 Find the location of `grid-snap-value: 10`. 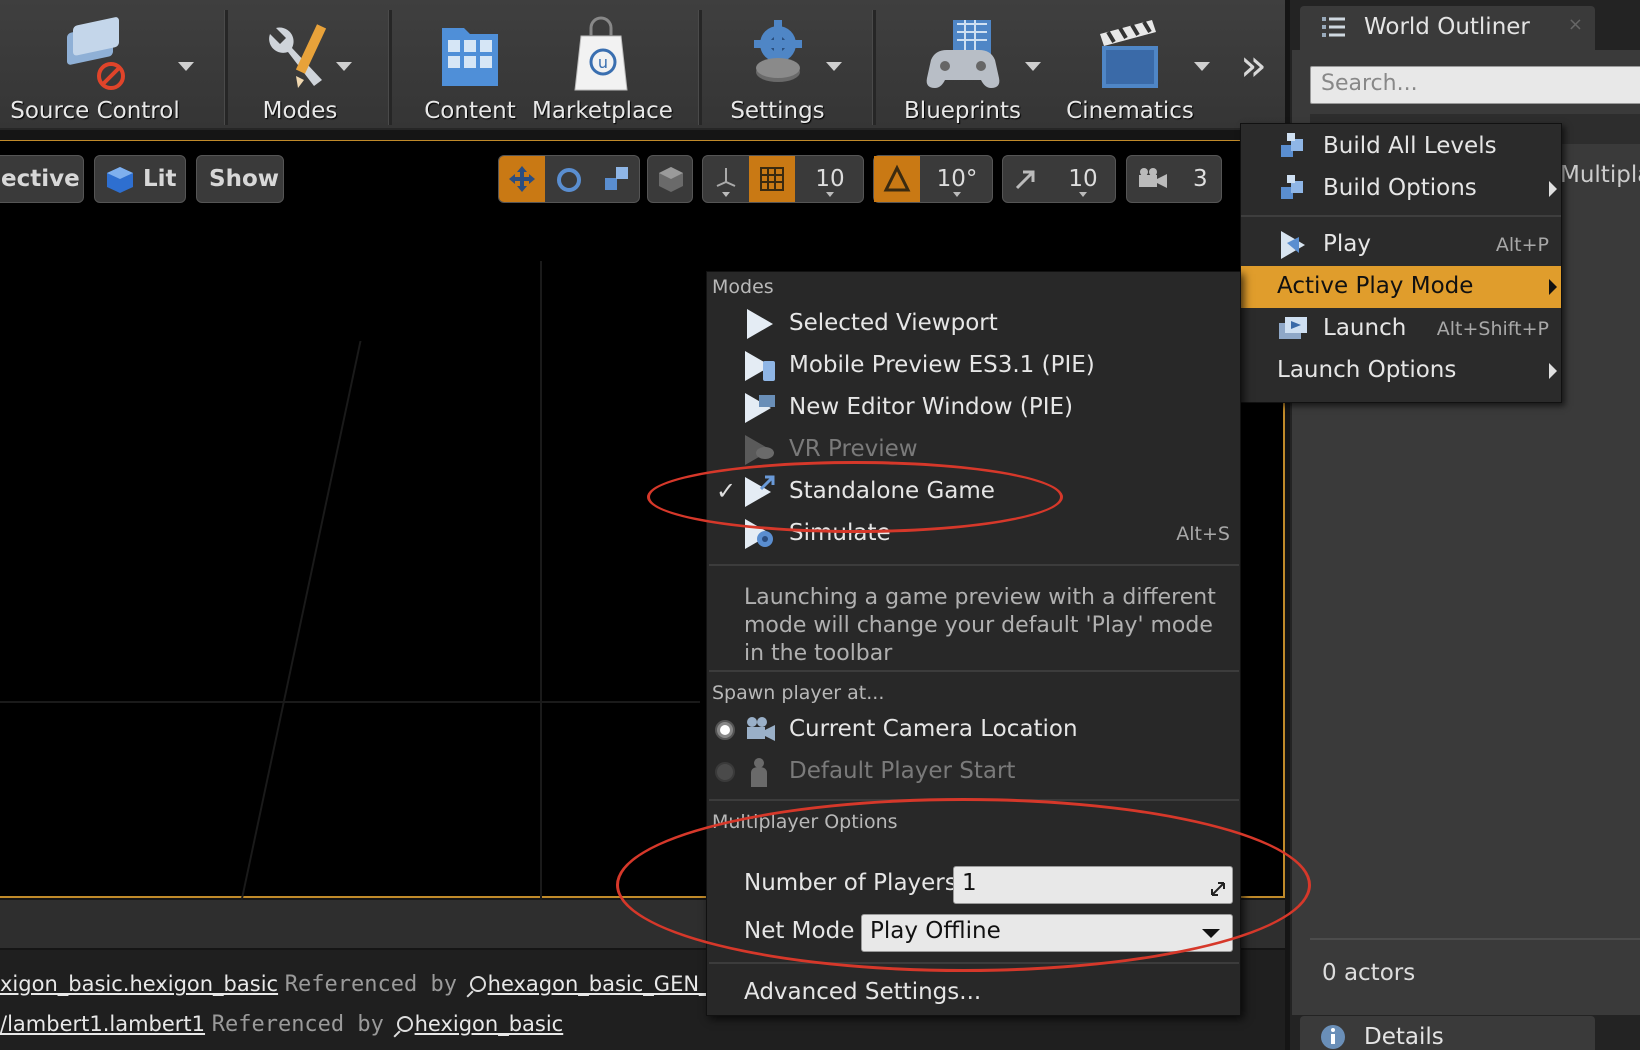

grid-snap-value: 10 is located at coordinates (830, 179).